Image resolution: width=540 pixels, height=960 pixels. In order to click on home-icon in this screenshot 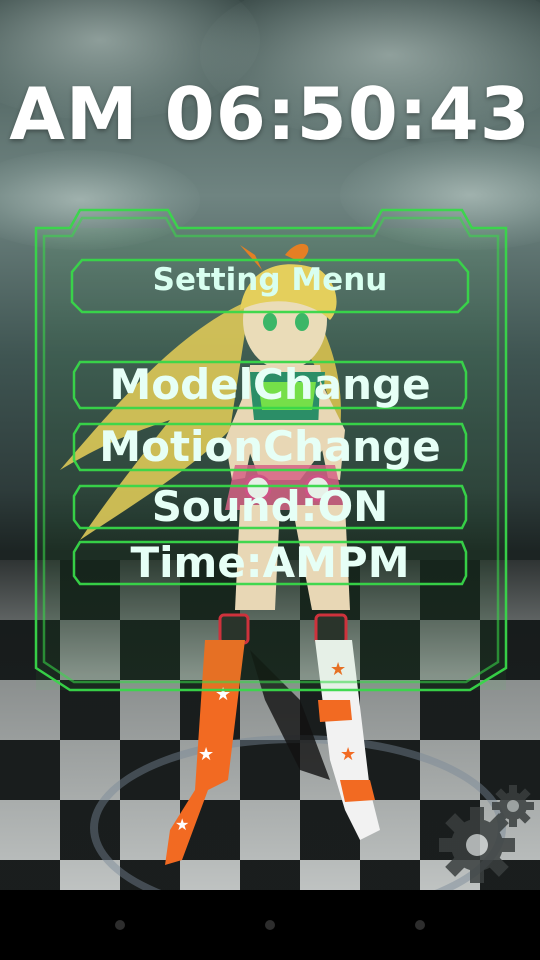, I will do `click(270, 925)`.